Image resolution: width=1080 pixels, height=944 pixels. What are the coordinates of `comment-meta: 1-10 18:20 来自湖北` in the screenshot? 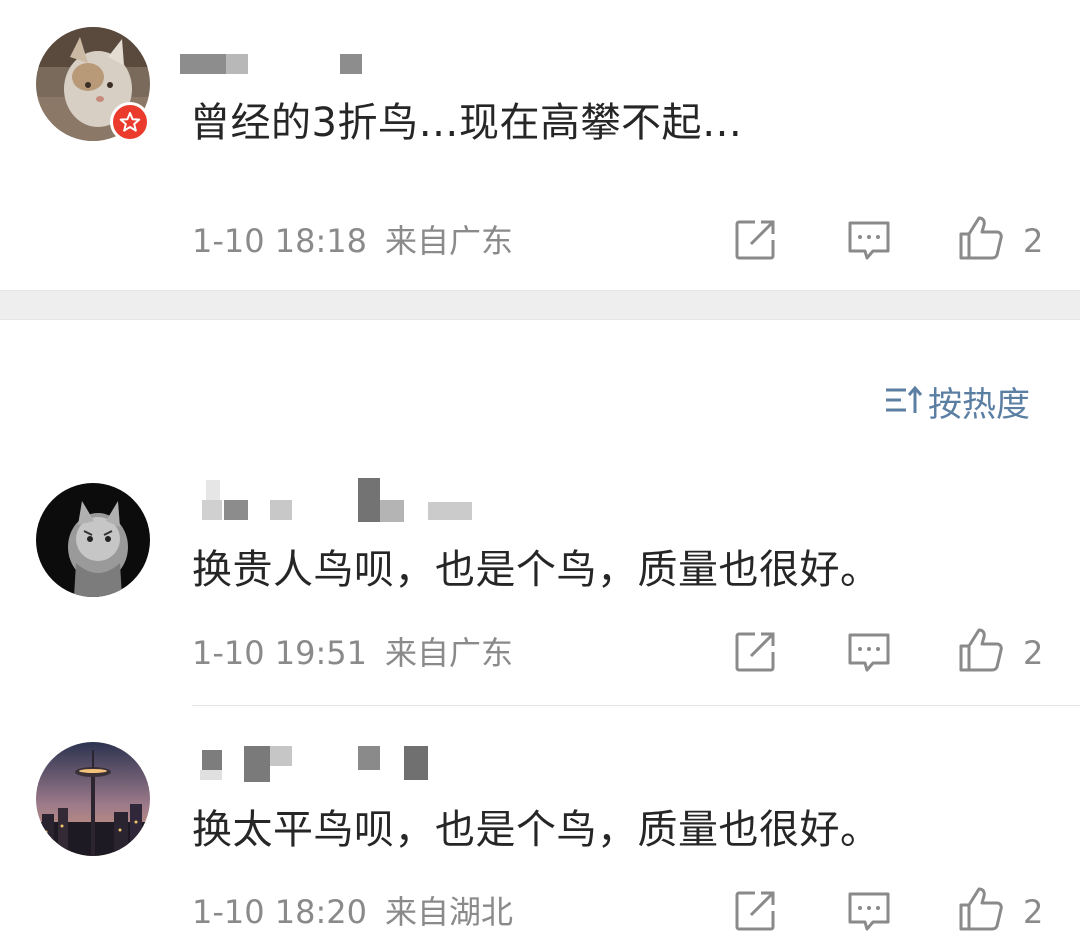 It's located at (361, 912).